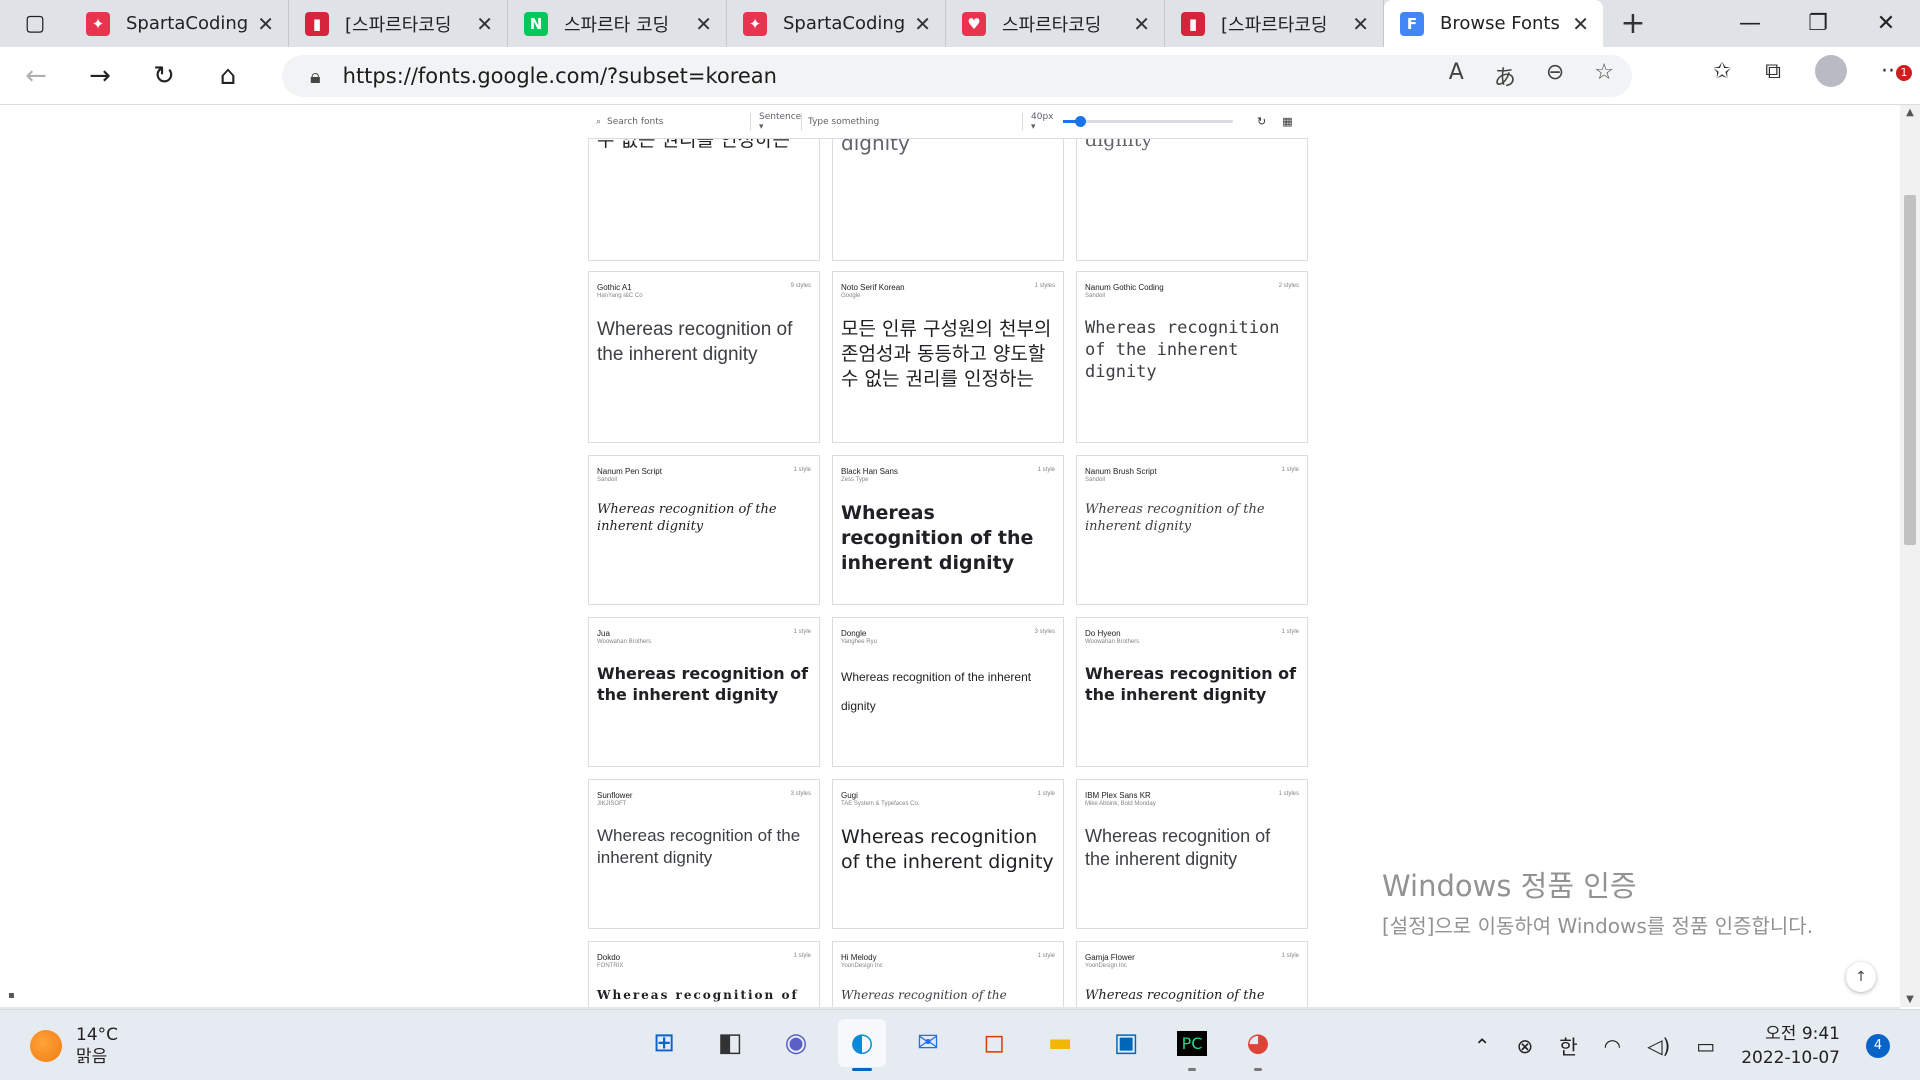 The width and height of the screenshot is (1920, 1080). What do you see at coordinates (912, 122) in the screenshot?
I see `type-something-input: Type something` at bounding box center [912, 122].